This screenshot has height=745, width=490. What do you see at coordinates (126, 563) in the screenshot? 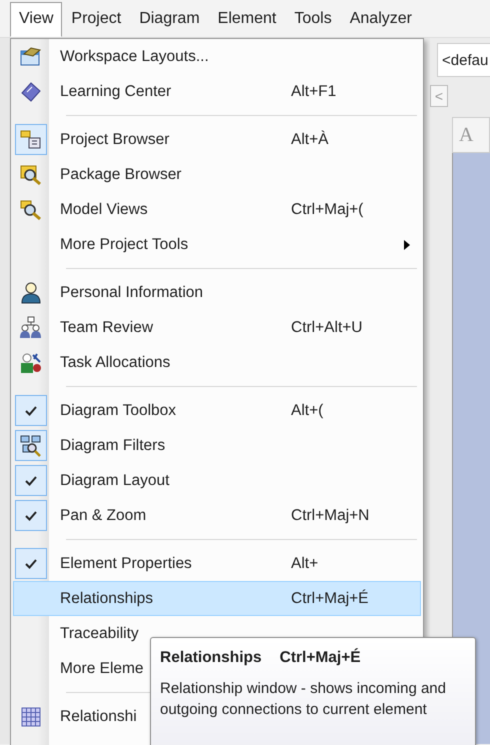
I see `menu-item-label: Element Properties` at bounding box center [126, 563].